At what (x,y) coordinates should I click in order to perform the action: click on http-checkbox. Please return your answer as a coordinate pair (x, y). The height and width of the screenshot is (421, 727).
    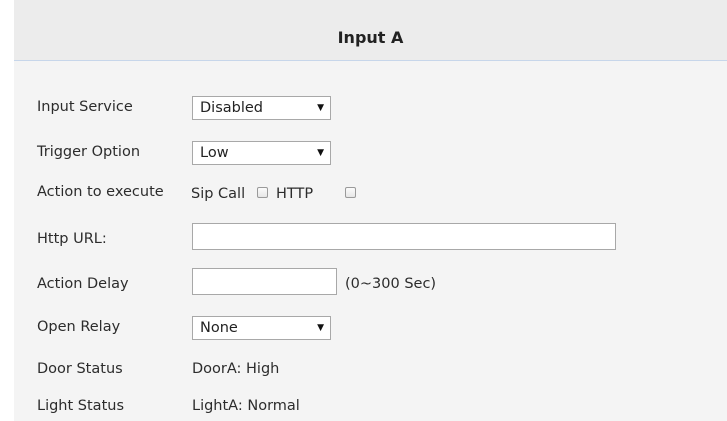
    Looking at the image, I should click on (350, 192).